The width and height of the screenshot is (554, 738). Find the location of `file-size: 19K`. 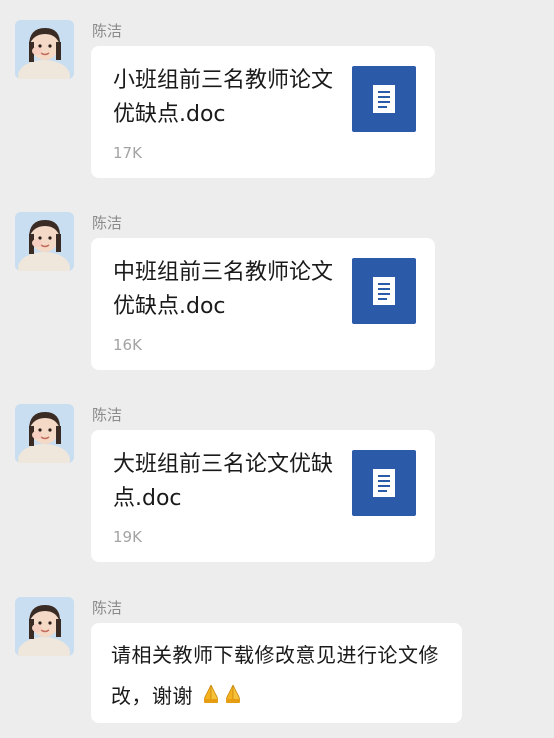

file-size: 19K is located at coordinates (127, 537).